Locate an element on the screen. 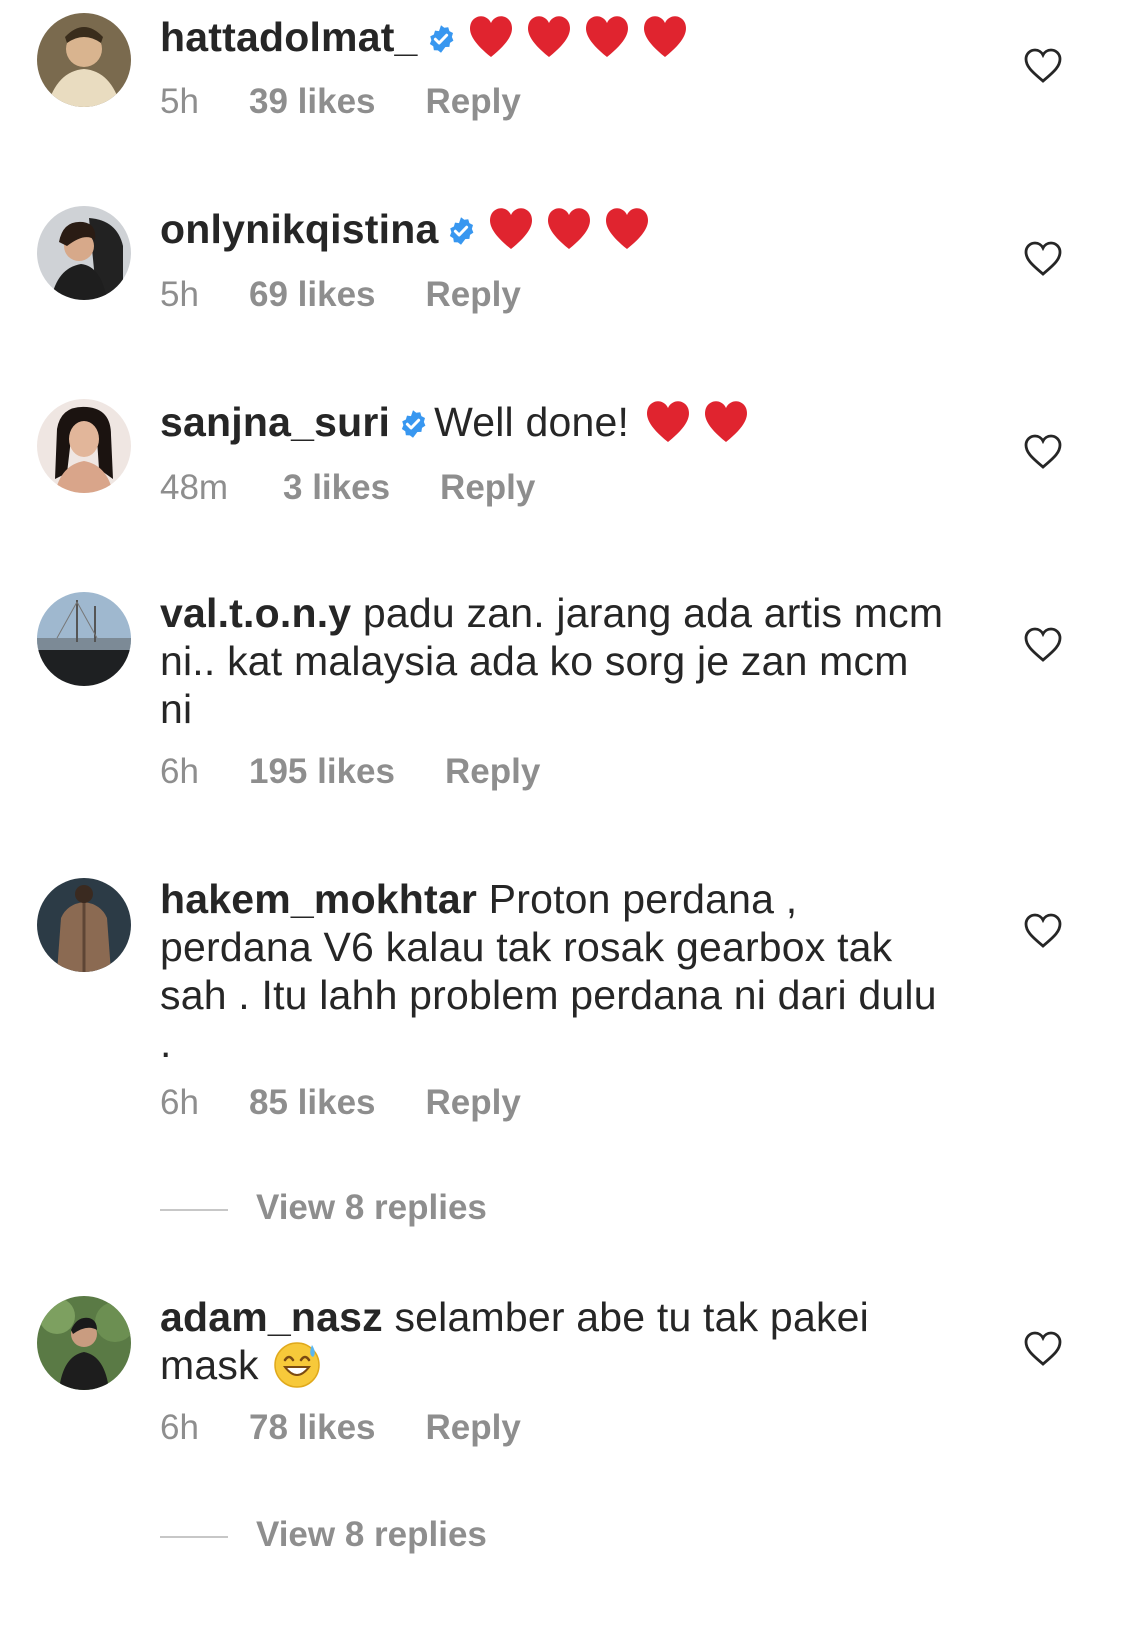 The height and width of the screenshot is (1633, 1125). comment-meta: 6h 85 likes Reply is located at coordinates (340, 1103).